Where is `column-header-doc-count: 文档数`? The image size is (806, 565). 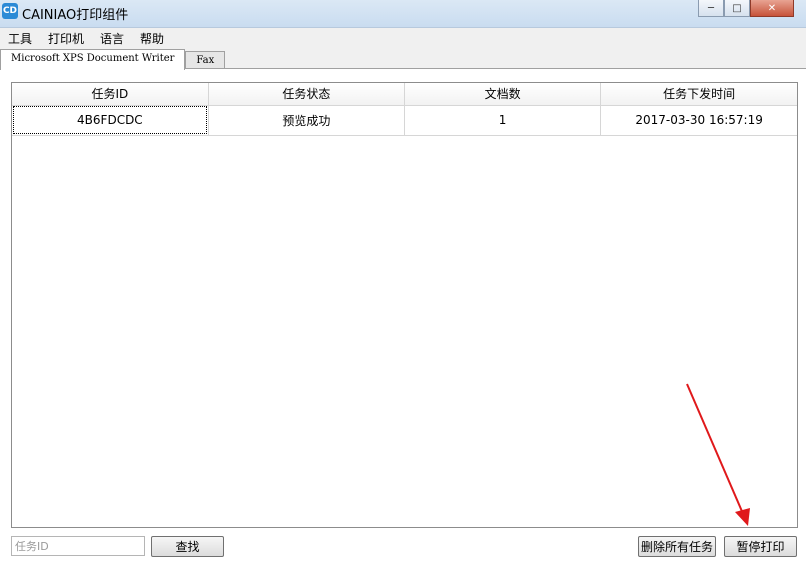
column-header-doc-count: 文档数 is located at coordinates (503, 94).